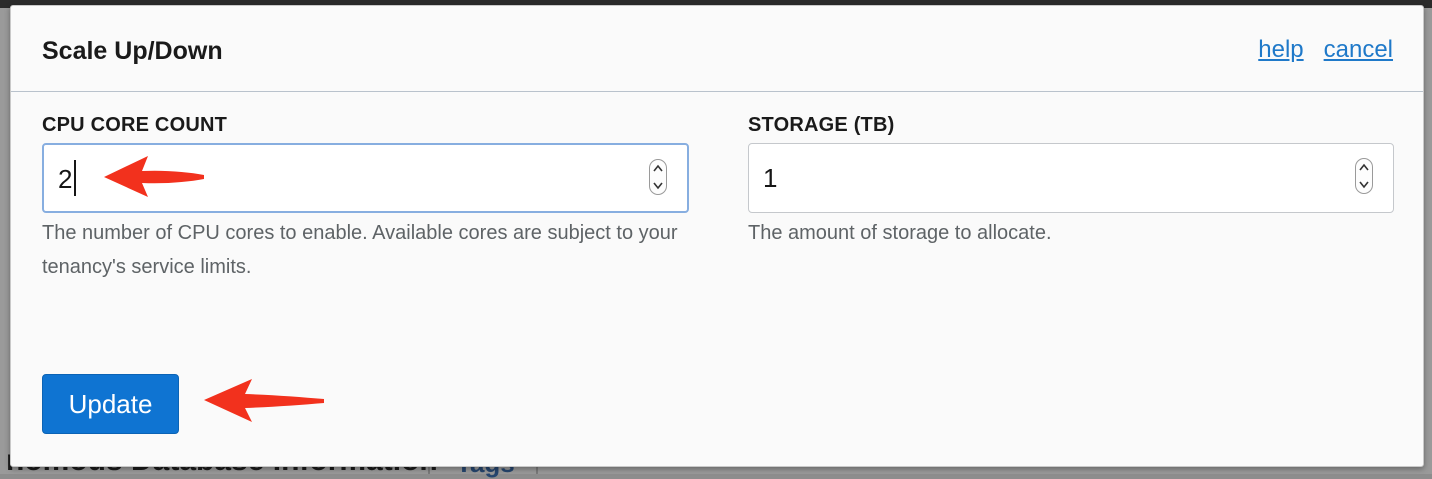 Image resolution: width=1432 pixels, height=479 pixels. I want to click on text-caret, so click(75, 178).